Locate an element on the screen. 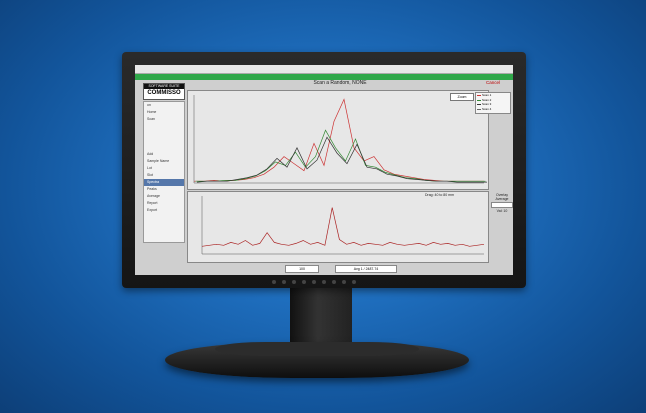  value-label: Val: 10 is located at coordinates (502, 211).